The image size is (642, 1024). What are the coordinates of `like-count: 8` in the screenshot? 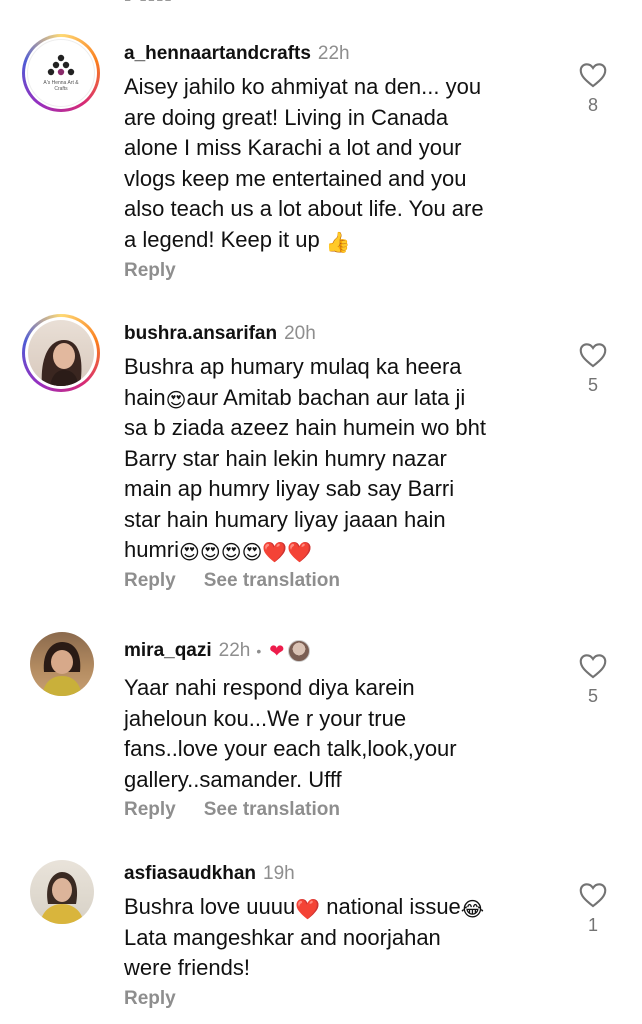 It's located at (592, 105).